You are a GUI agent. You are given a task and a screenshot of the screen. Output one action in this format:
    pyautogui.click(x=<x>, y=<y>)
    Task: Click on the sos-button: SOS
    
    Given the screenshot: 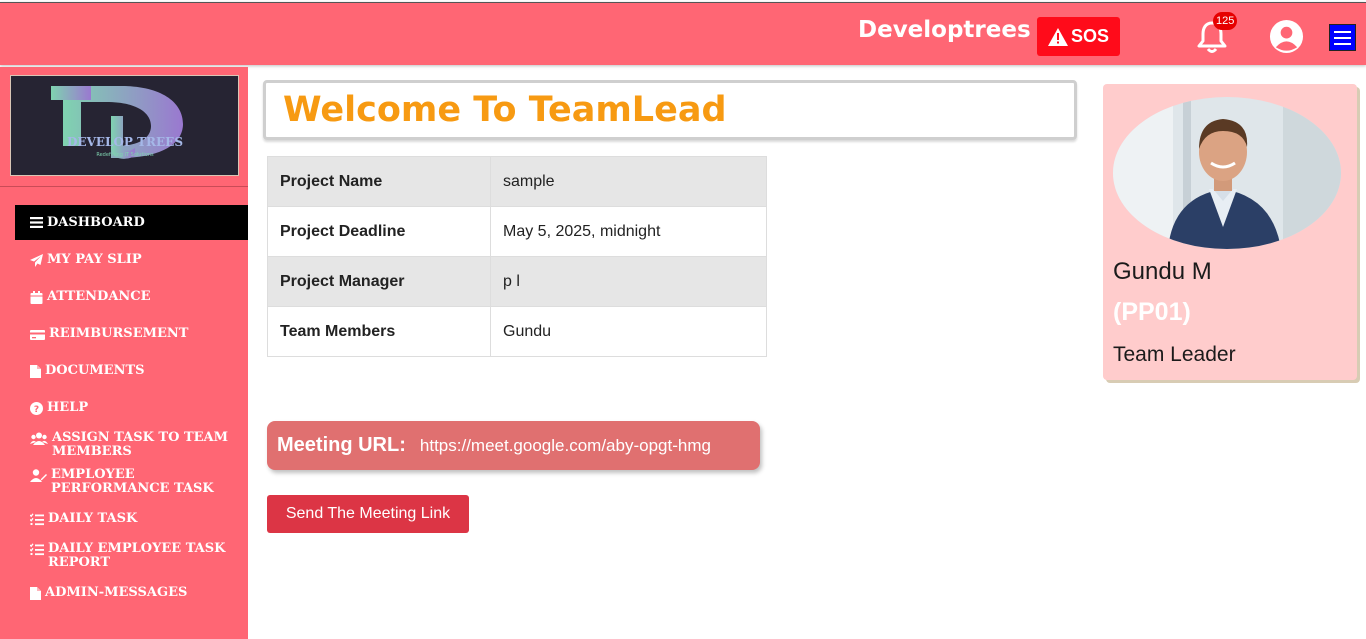 What is the action you would take?
    pyautogui.click(x=1078, y=36)
    